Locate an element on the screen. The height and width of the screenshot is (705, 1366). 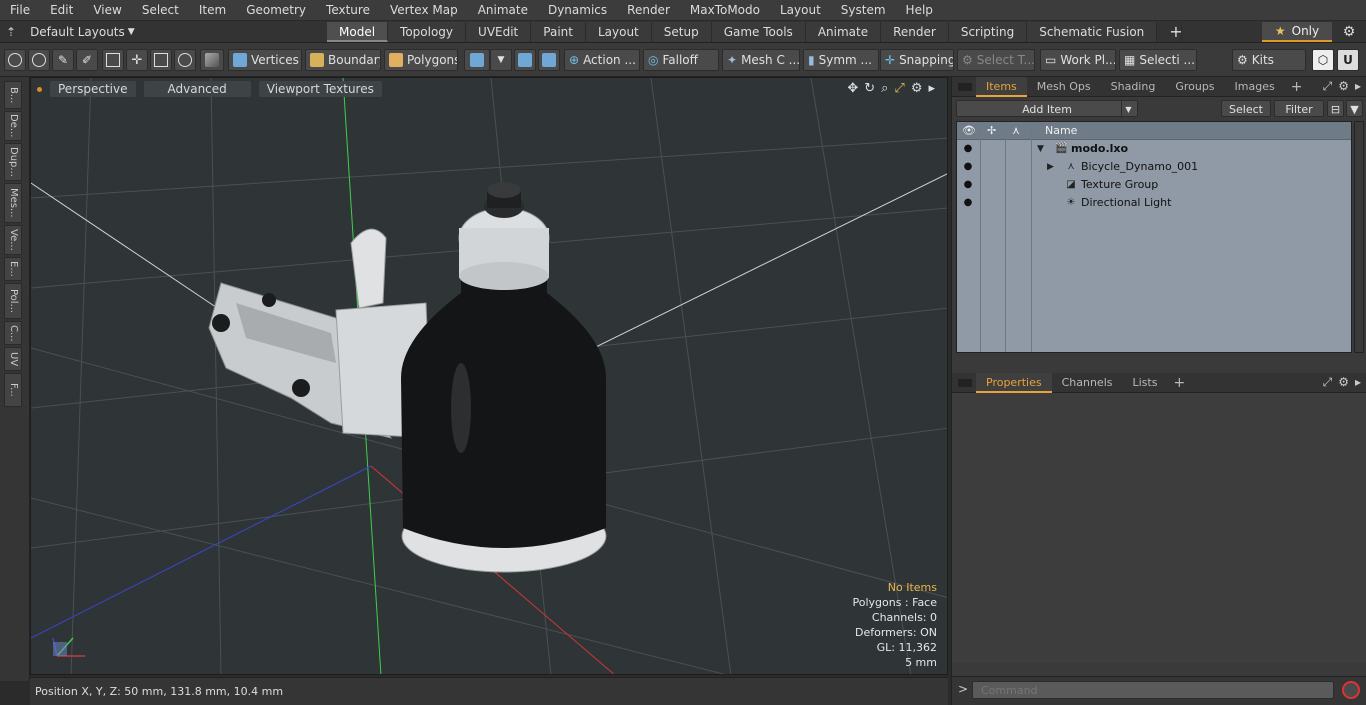
menu-system: System is located at coordinates (863, 10).